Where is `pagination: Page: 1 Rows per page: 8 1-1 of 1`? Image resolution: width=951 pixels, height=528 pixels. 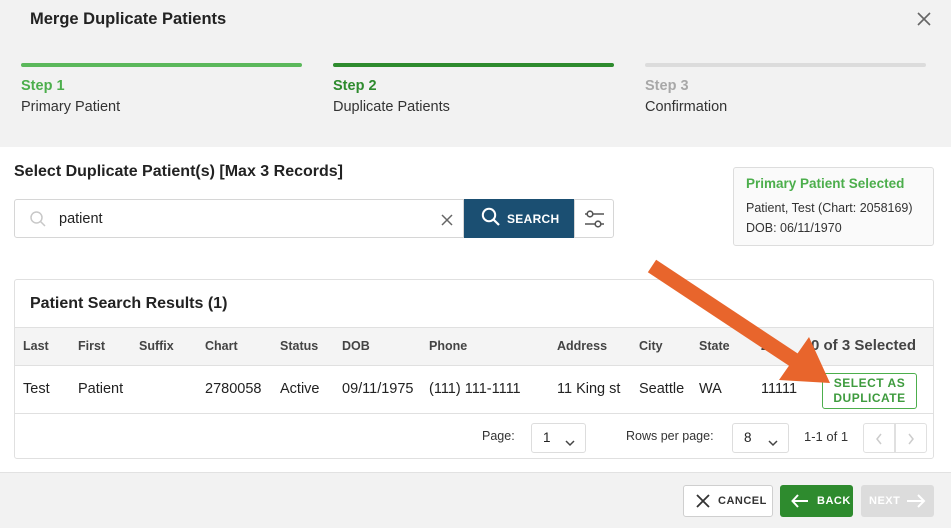 pagination: Page: 1 Rows per page: 8 1-1 of 1 is located at coordinates (474, 436).